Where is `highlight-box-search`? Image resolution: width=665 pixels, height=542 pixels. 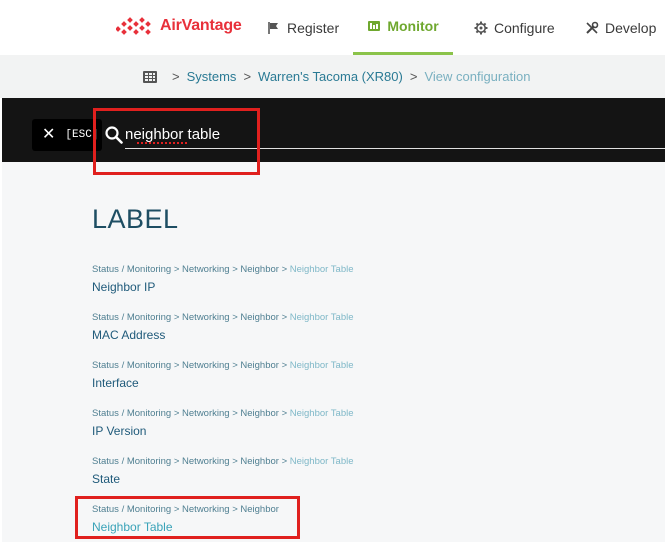 highlight-box-search is located at coordinates (176, 141).